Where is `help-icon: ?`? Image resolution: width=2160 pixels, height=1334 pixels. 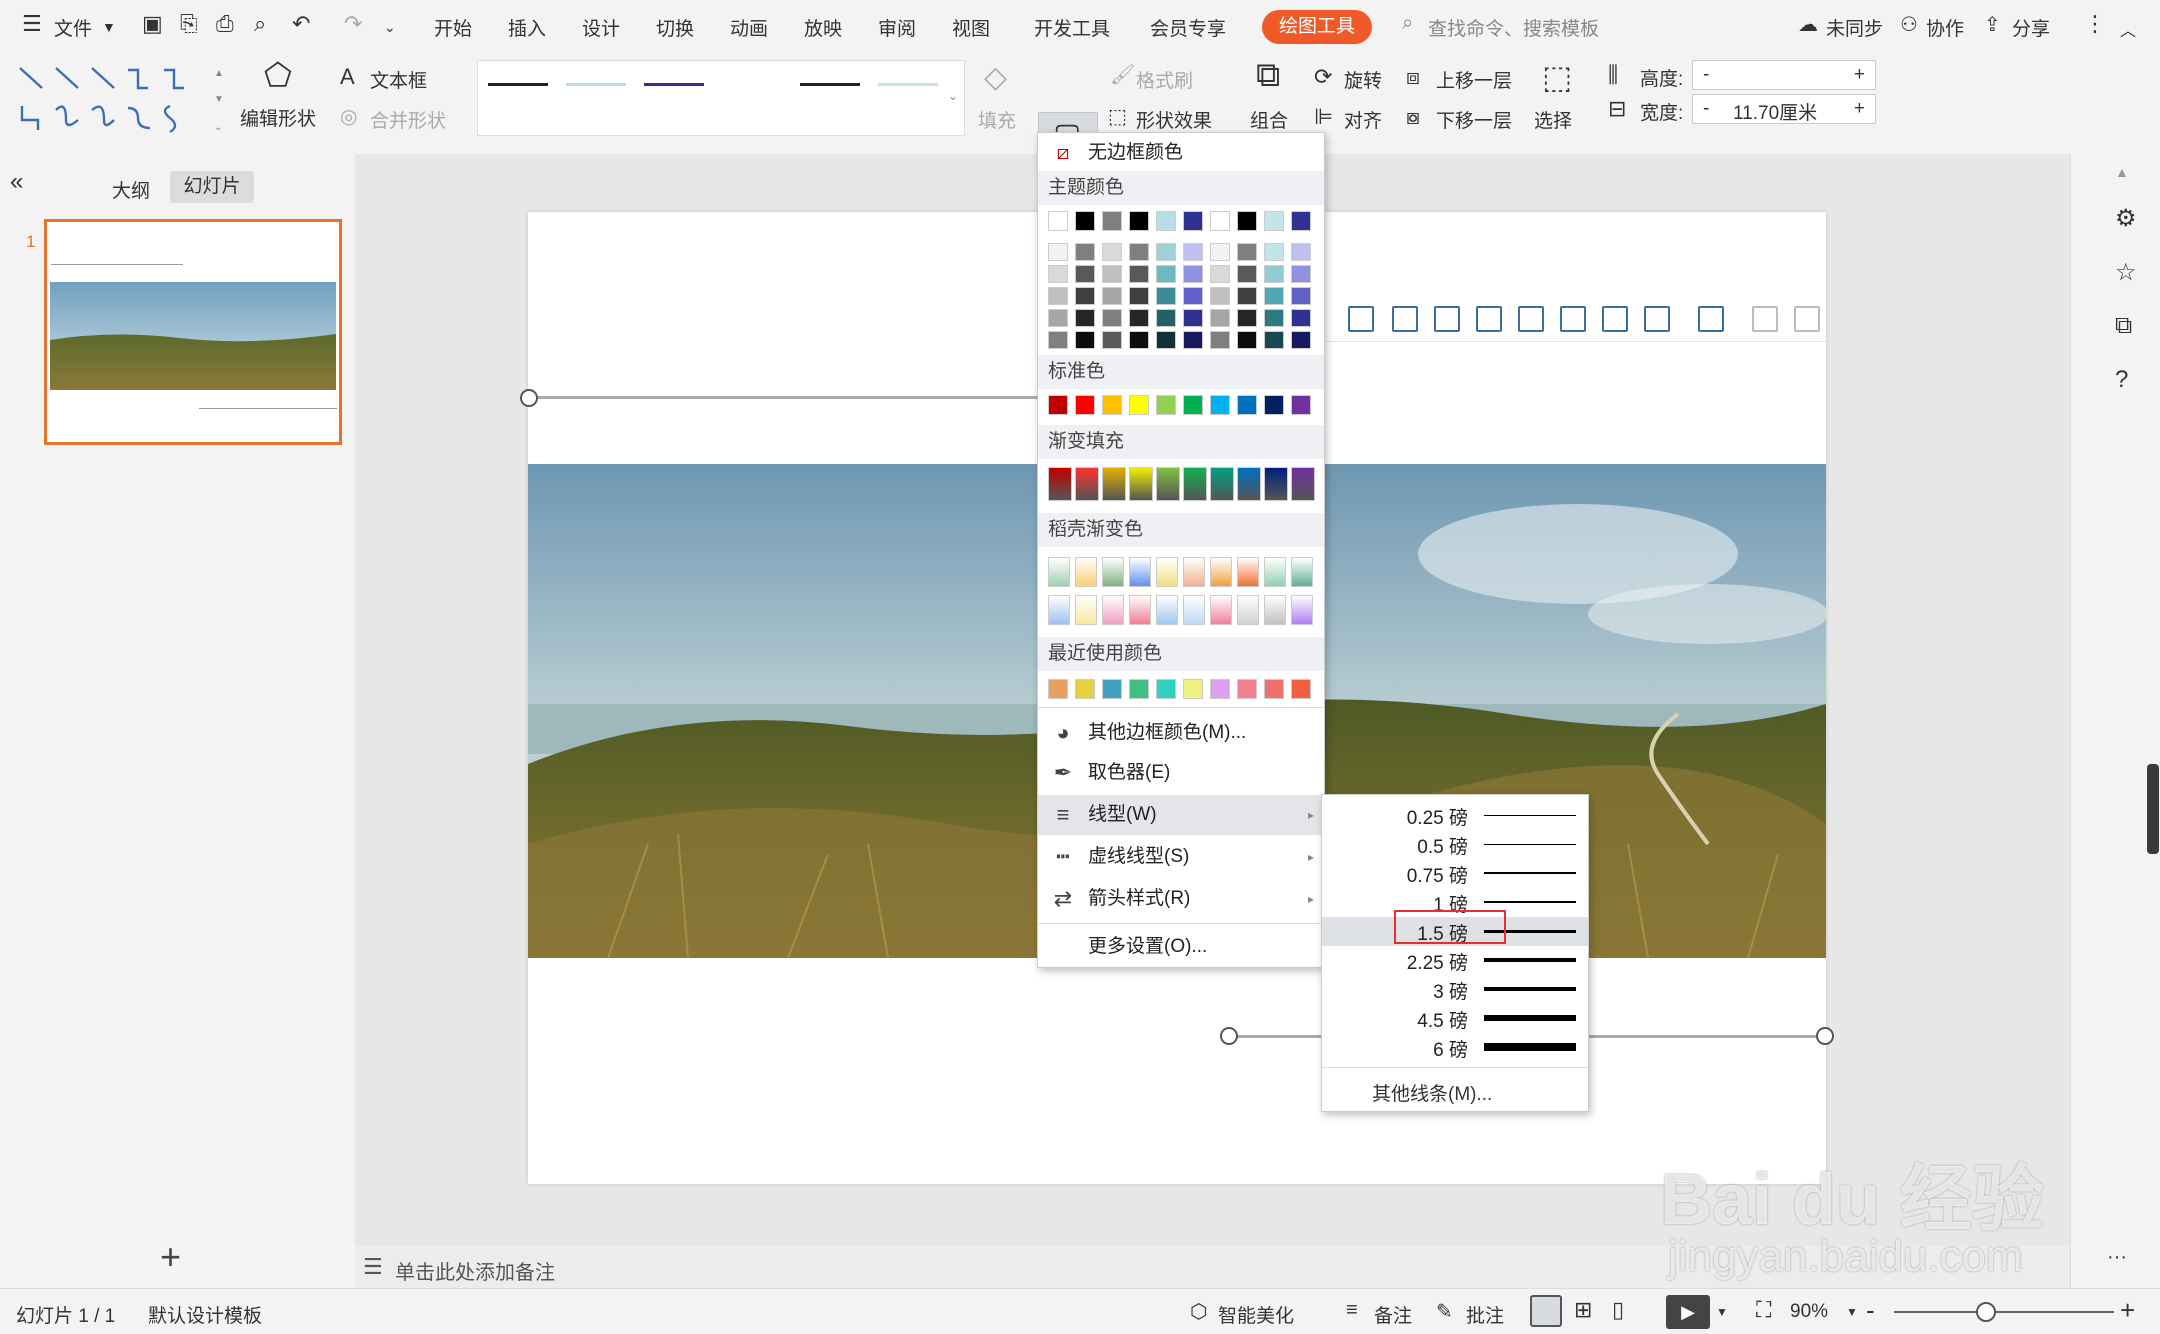 help-icon: ? is located at coordinates (2121, 380).